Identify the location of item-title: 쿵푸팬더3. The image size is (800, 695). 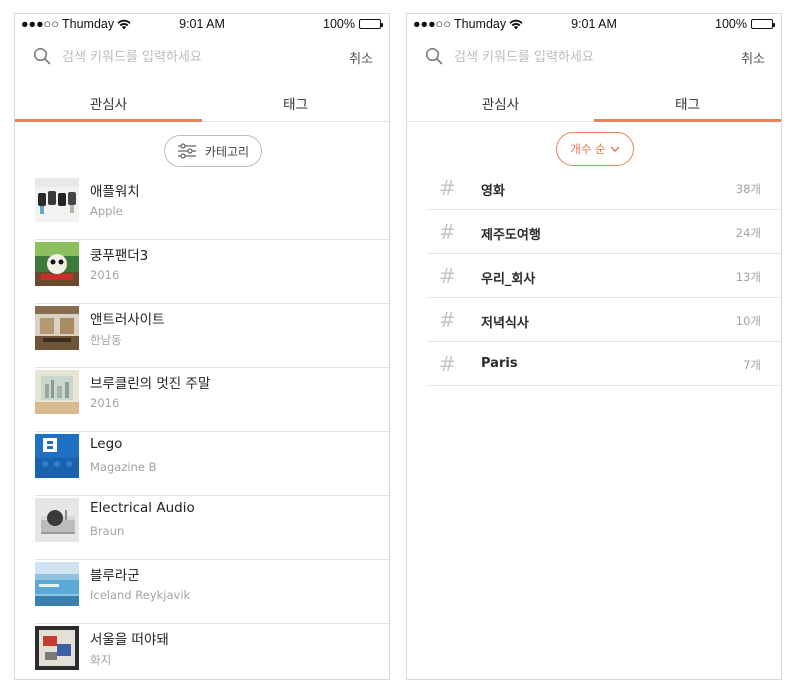
(119, 256).